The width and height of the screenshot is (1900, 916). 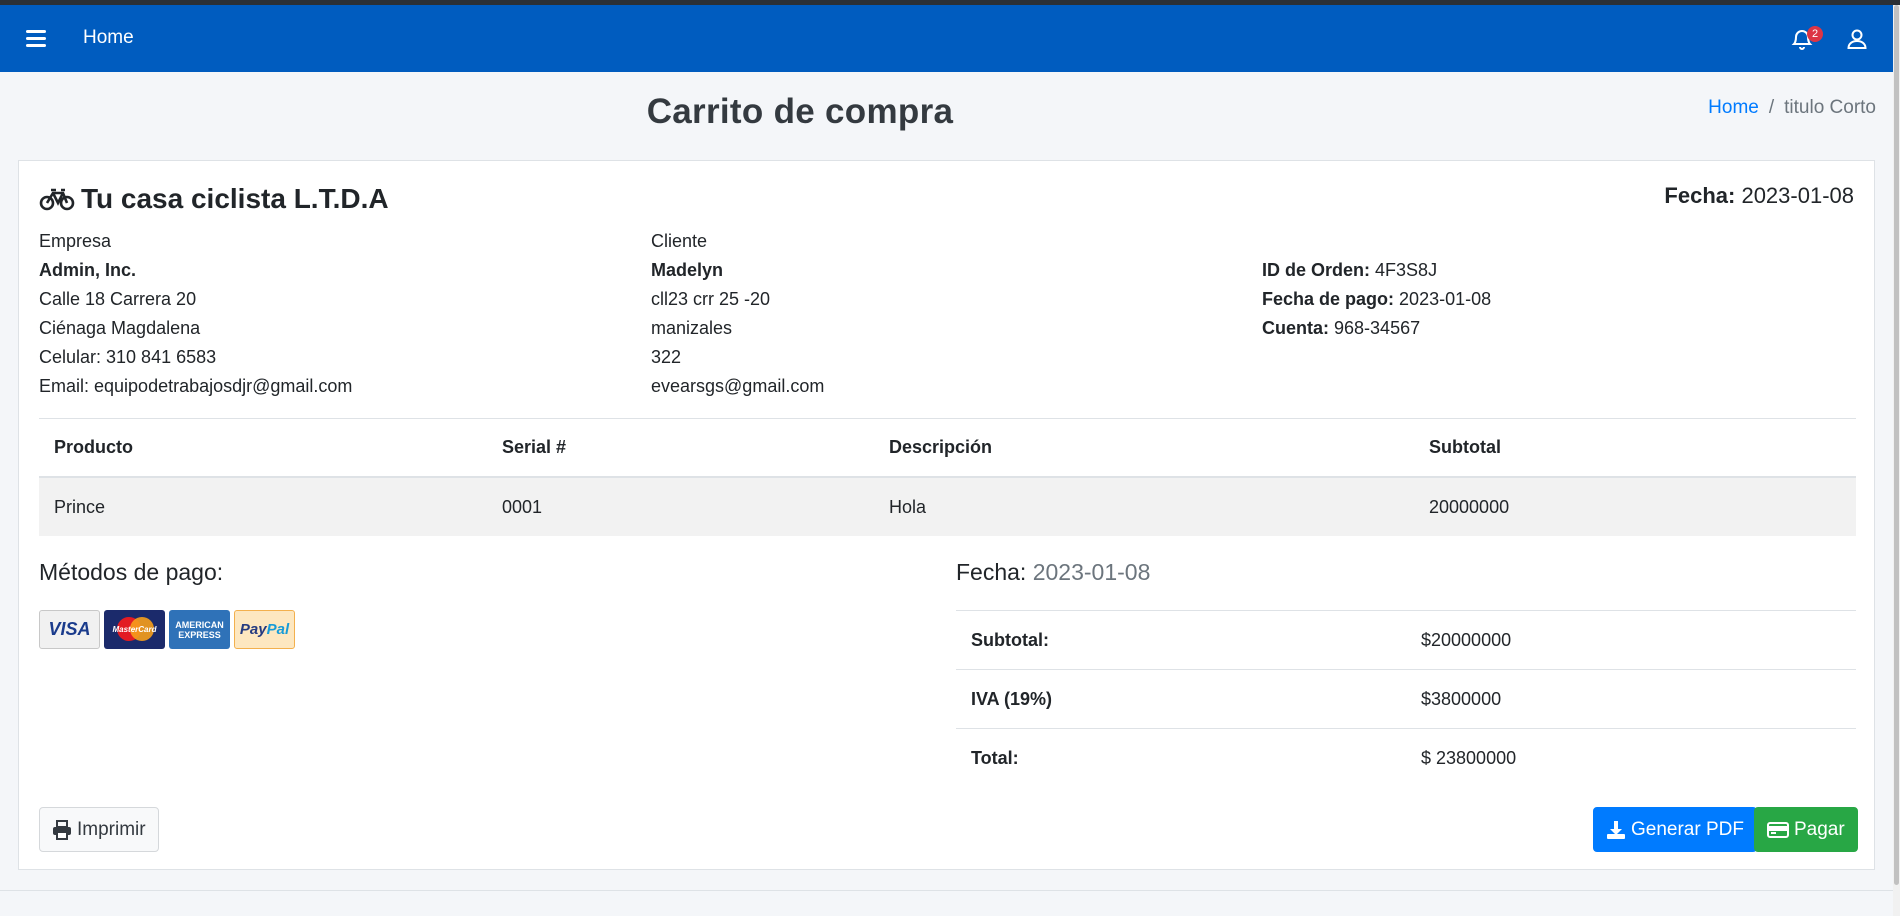 I want to click on summary-tax-value: $3800000, so click(x=1631, y=699).